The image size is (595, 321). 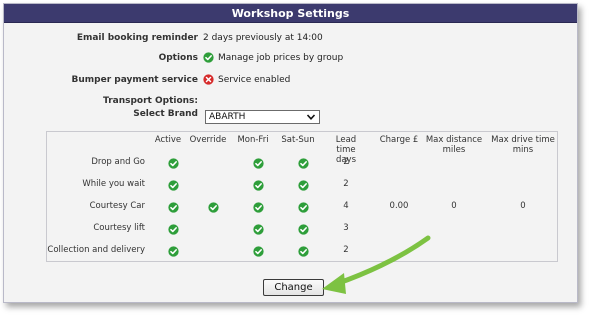 I want to click on table-row-label: Drop and Go, so click(x=118, y=162).